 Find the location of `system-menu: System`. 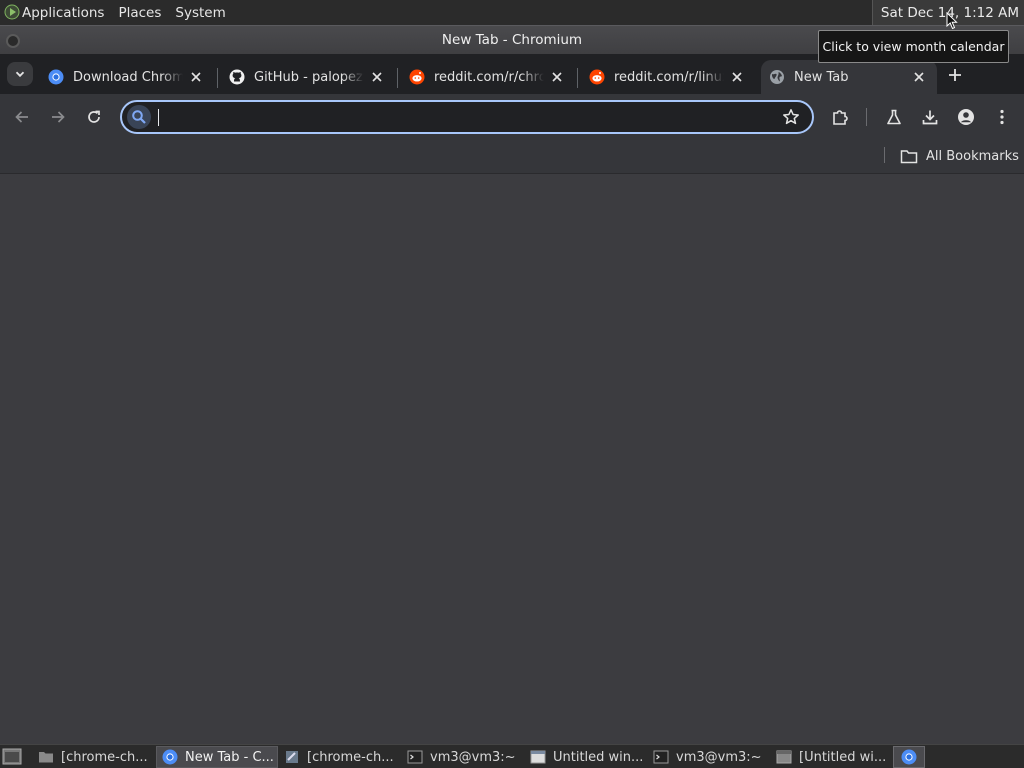

system-menu: System is located at coordinates (200, 12).